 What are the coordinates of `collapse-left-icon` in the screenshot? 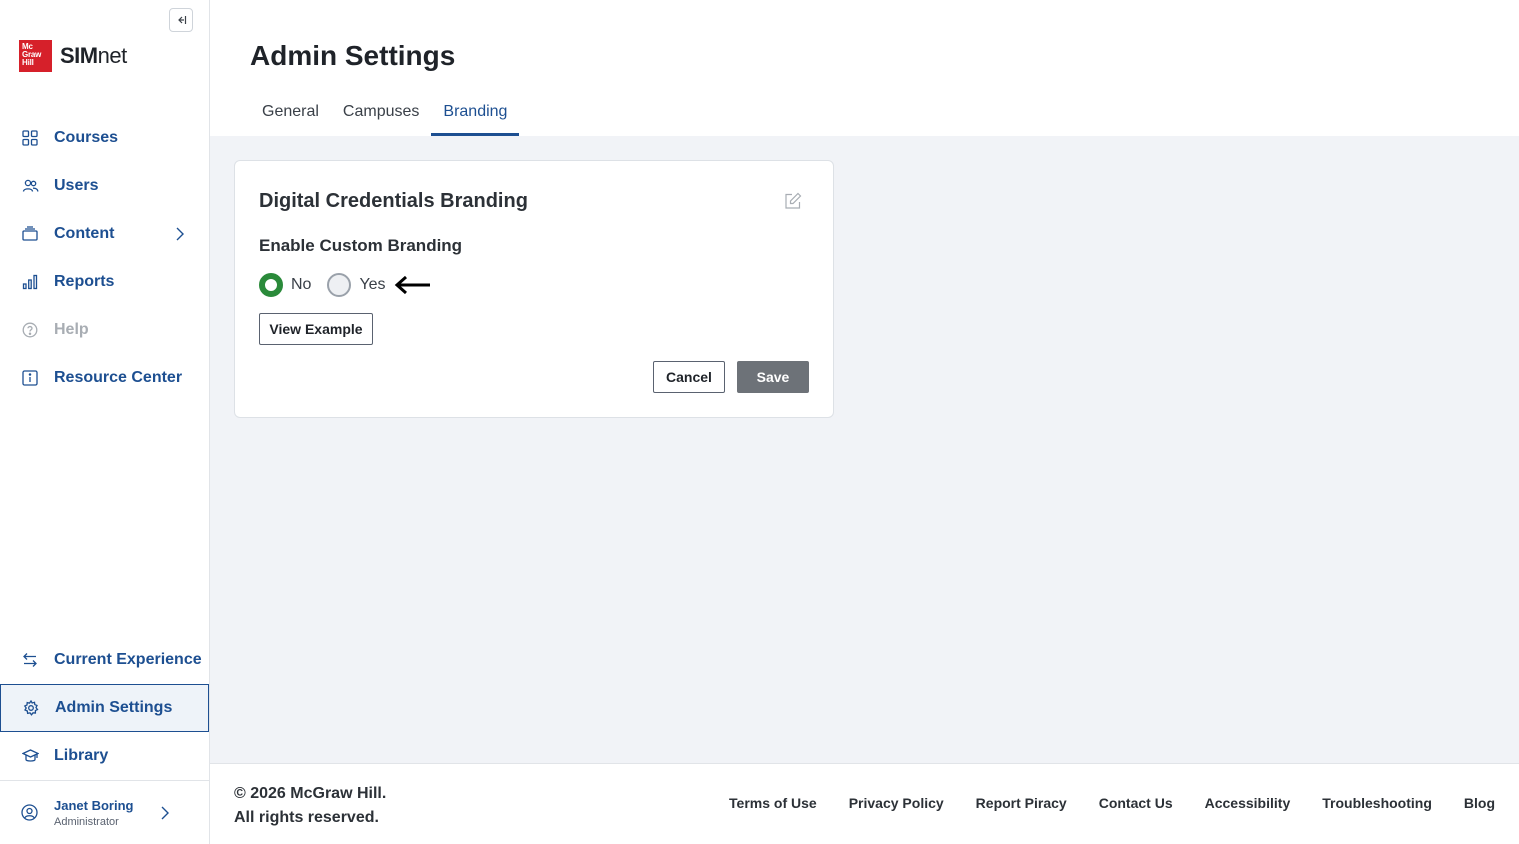 It's located at (182, 20).